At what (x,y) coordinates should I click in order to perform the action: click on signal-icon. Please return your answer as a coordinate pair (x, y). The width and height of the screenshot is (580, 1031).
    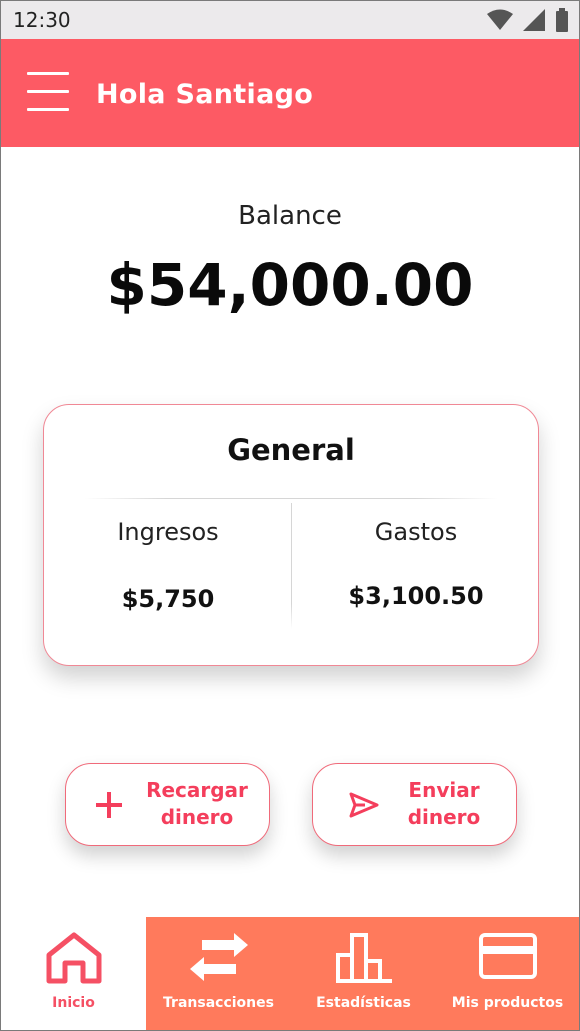
    Looking at the image, I should click on (534, 20).